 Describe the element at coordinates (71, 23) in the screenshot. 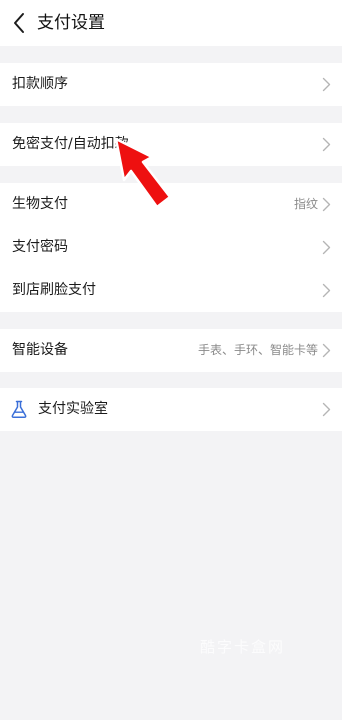

I see `page-title: 支付设置` at that location.